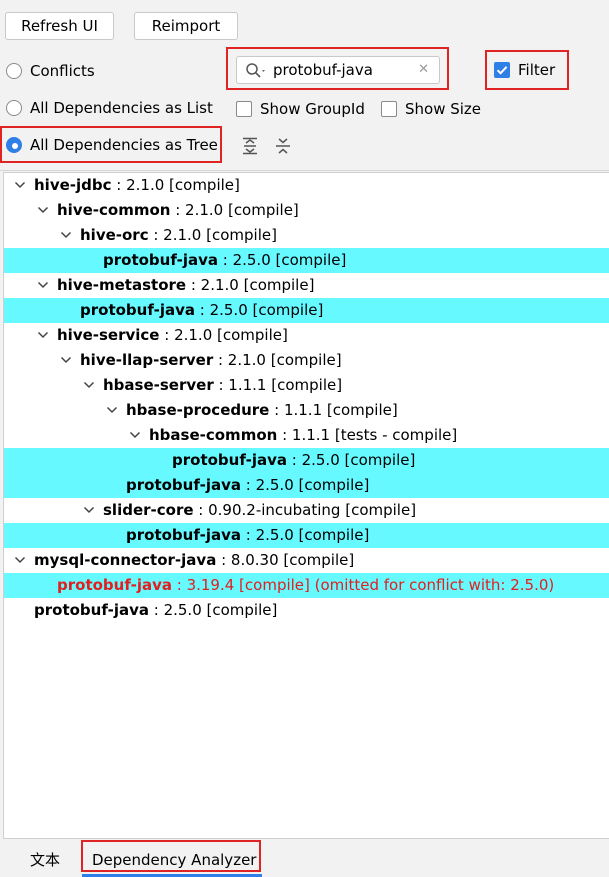 This screenshot has height=877, width=609. I want to click on reimport-button: Reimport, so click(186, 26).